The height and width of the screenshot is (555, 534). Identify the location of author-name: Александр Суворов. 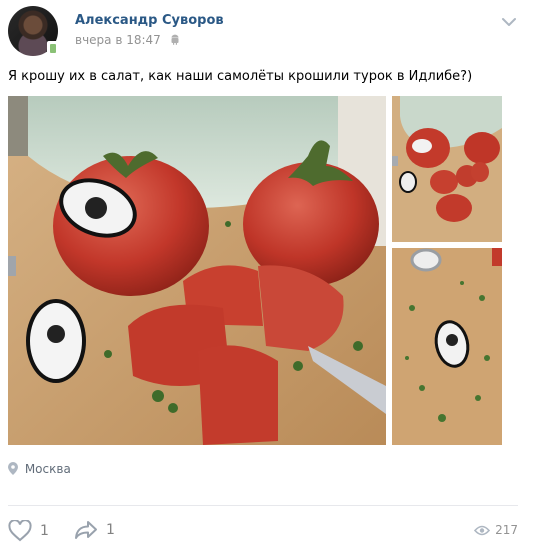
(149, 20).